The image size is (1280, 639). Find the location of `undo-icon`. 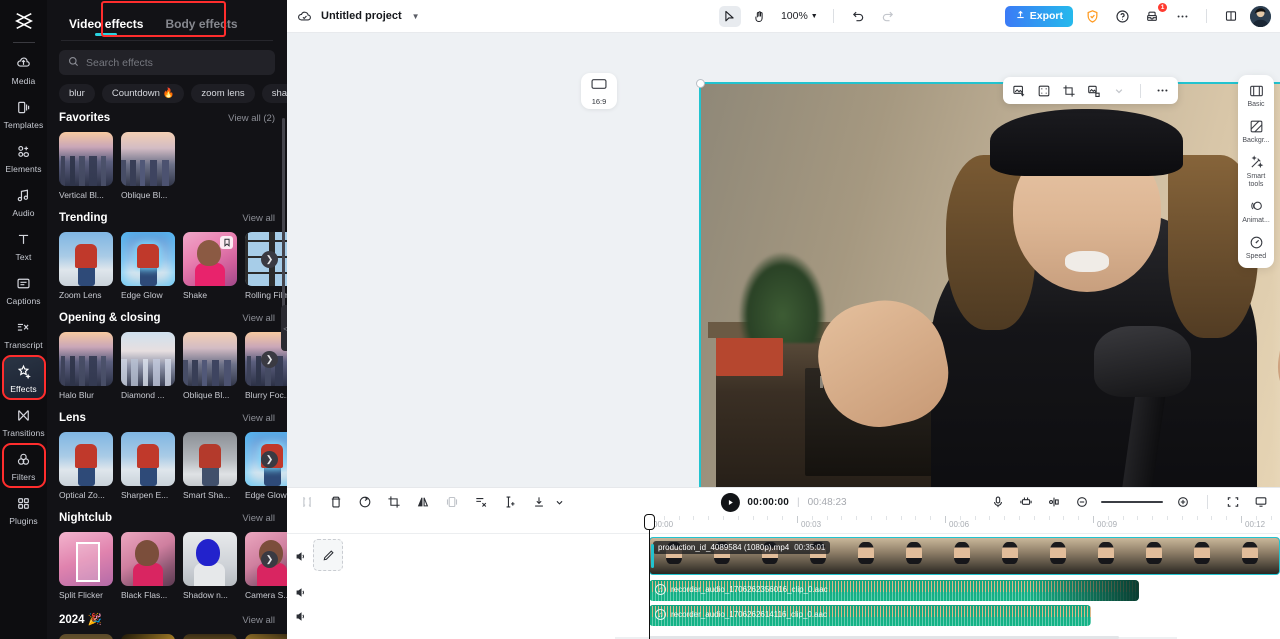

undo-icon is located at coordinates (858, 16).